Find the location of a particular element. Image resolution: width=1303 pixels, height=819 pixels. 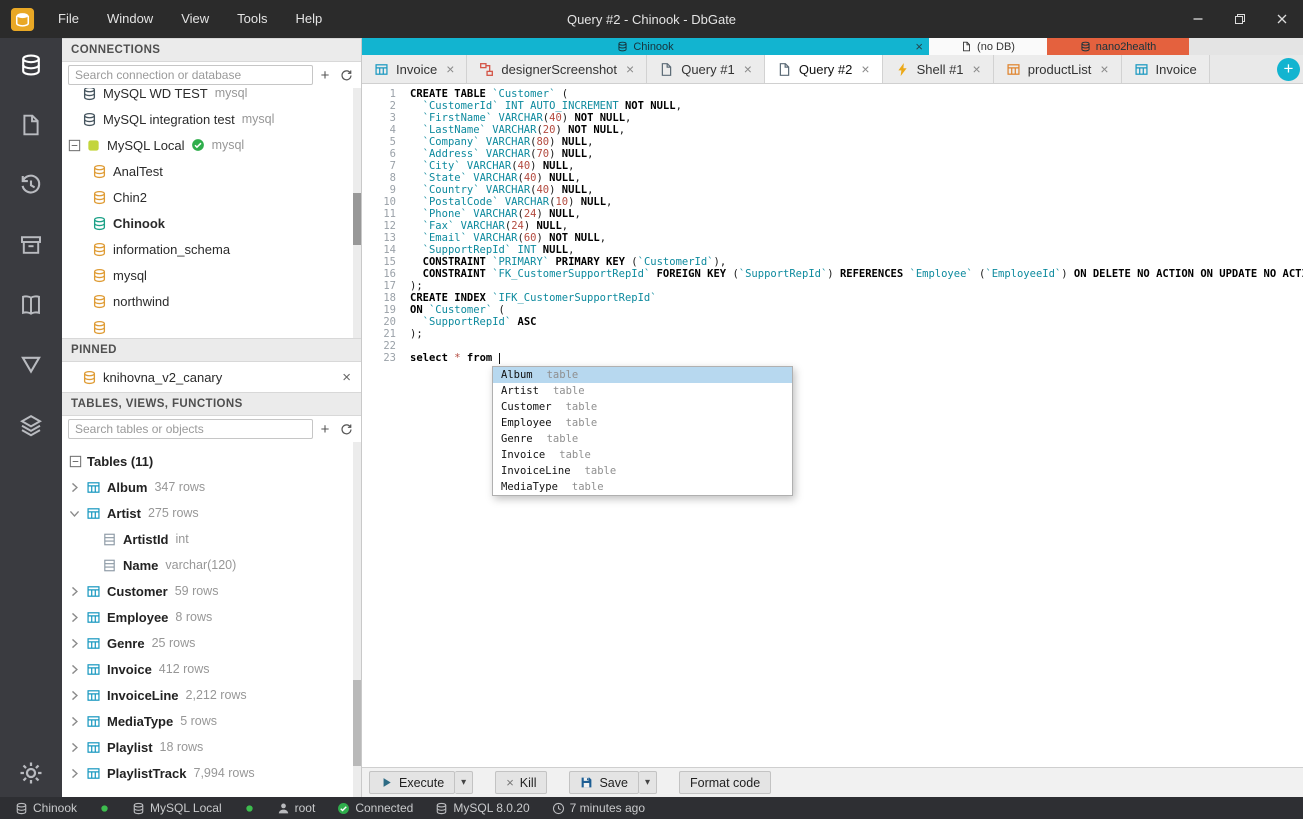

table-item: PlaylistTrack 7,994 rows is located at coordinates (211, 773).